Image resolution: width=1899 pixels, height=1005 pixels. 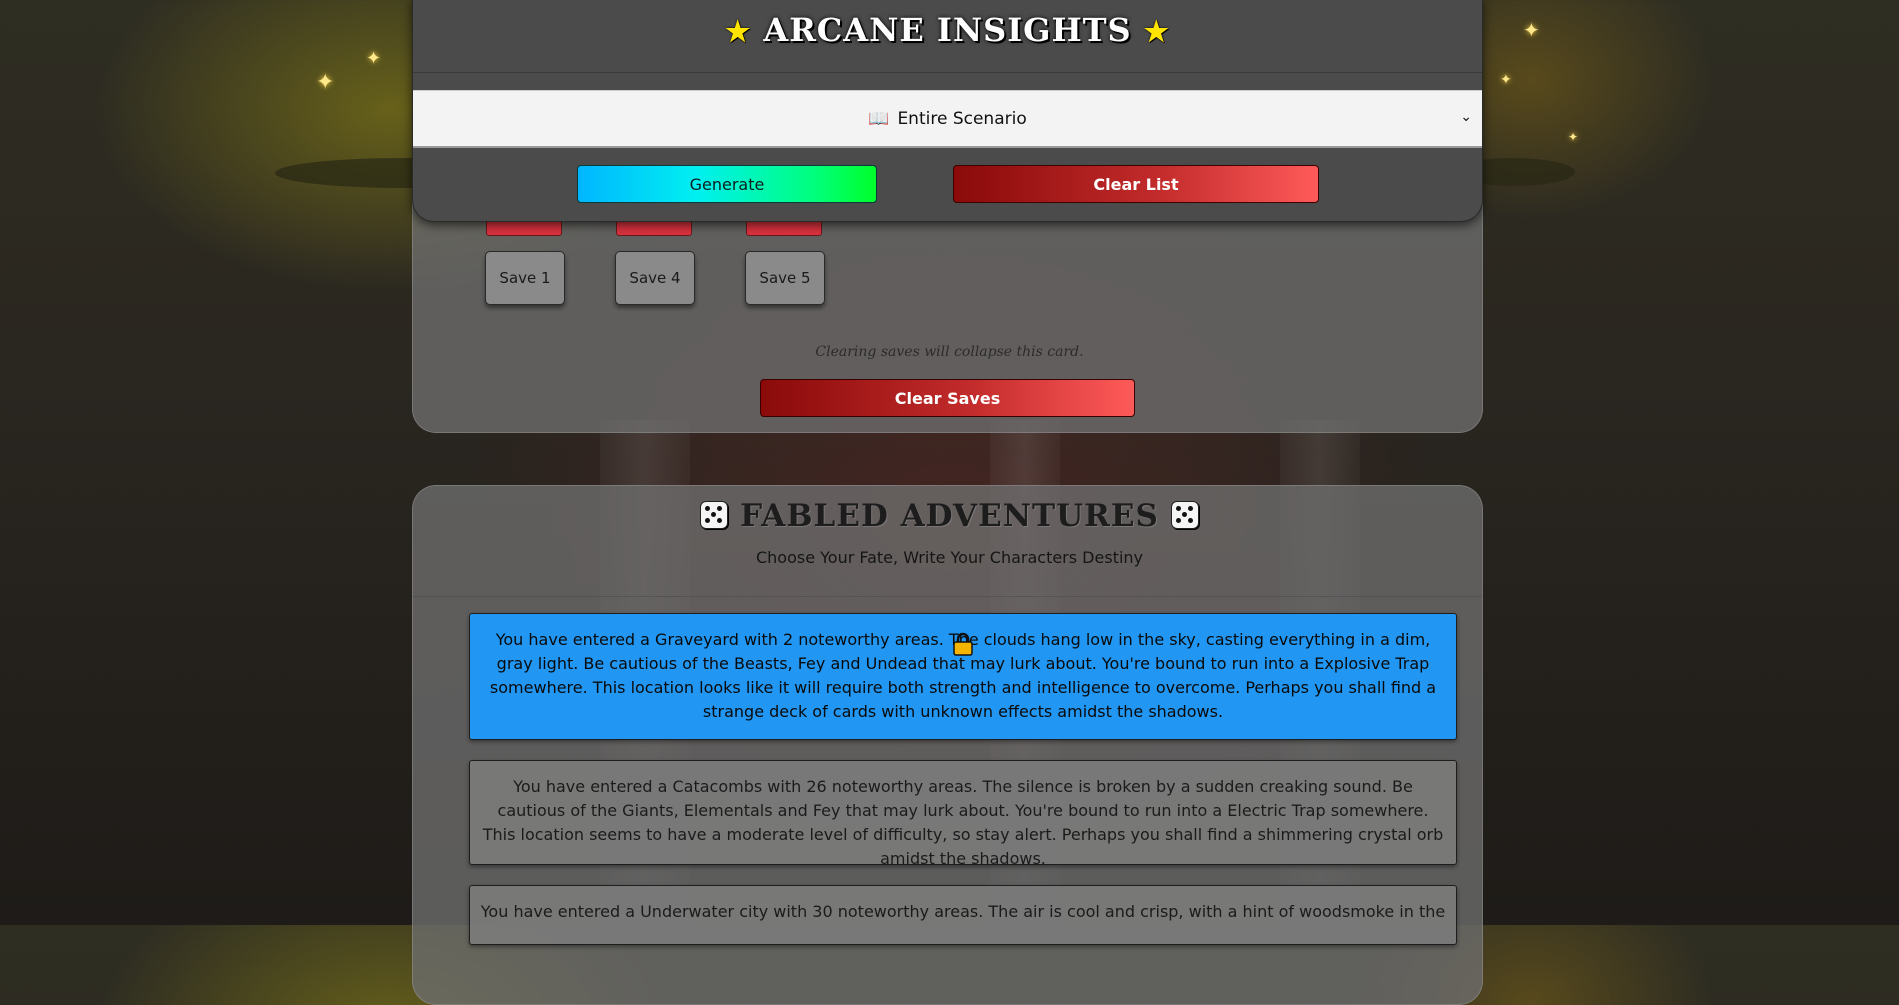 I want to click on header-divider, so click(x=947, y=72).